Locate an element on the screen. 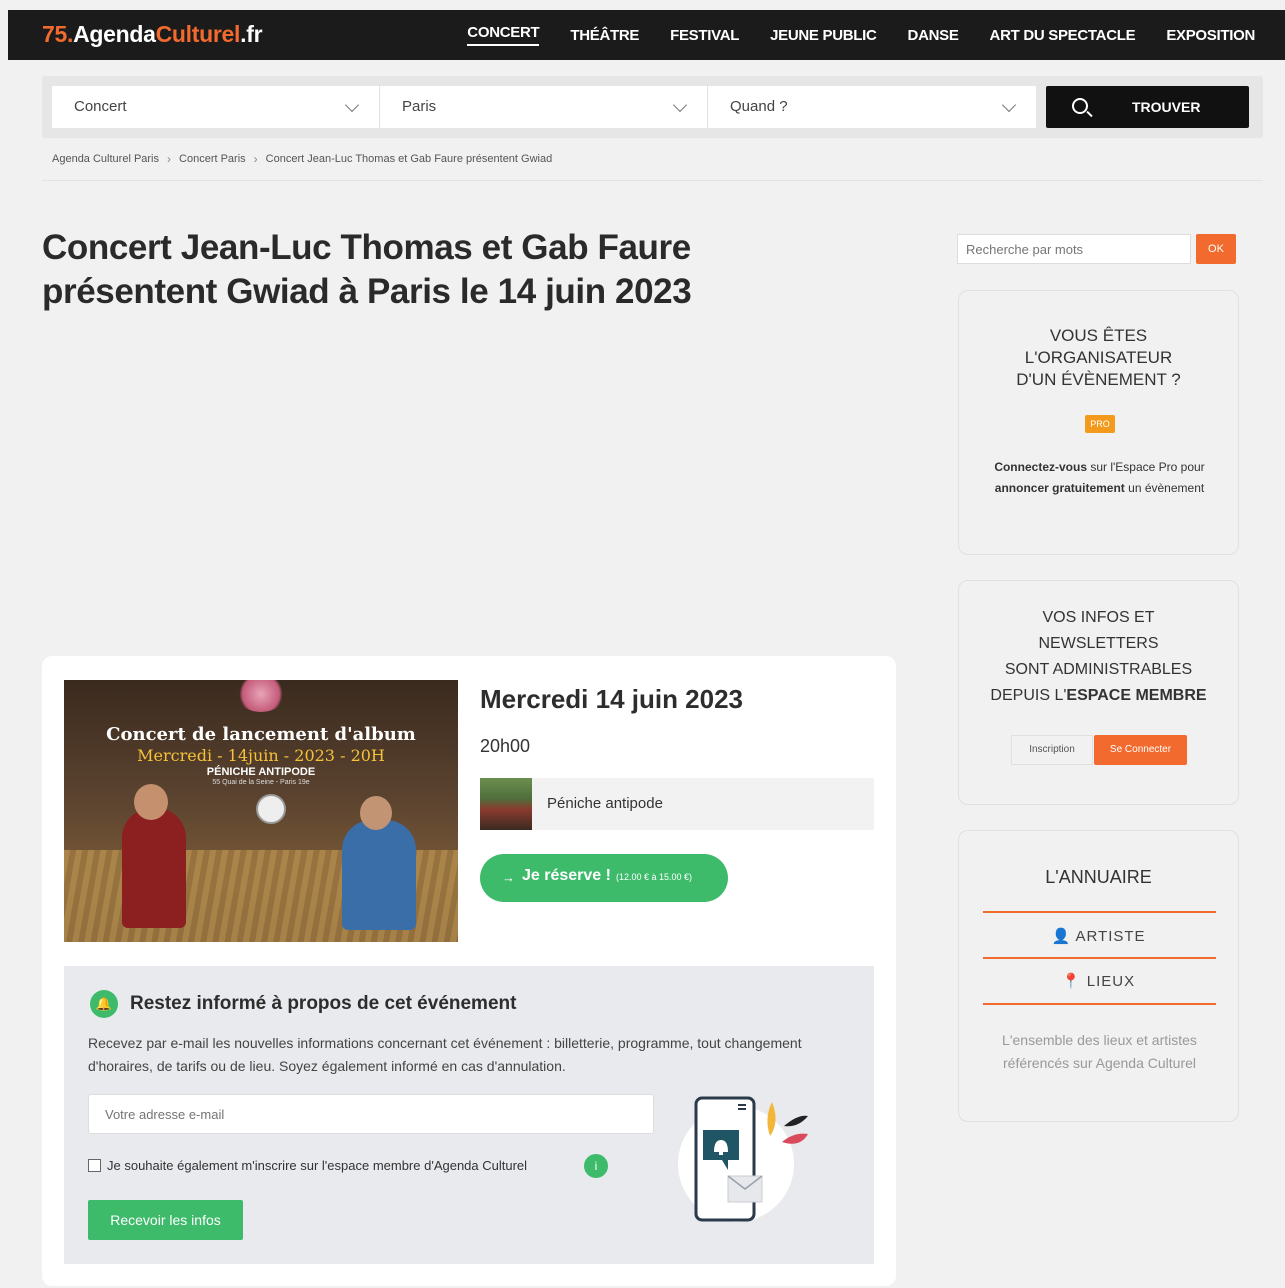  member-heading-bold: ESPACE MEMBRE is located at coordinates (1136, 695).